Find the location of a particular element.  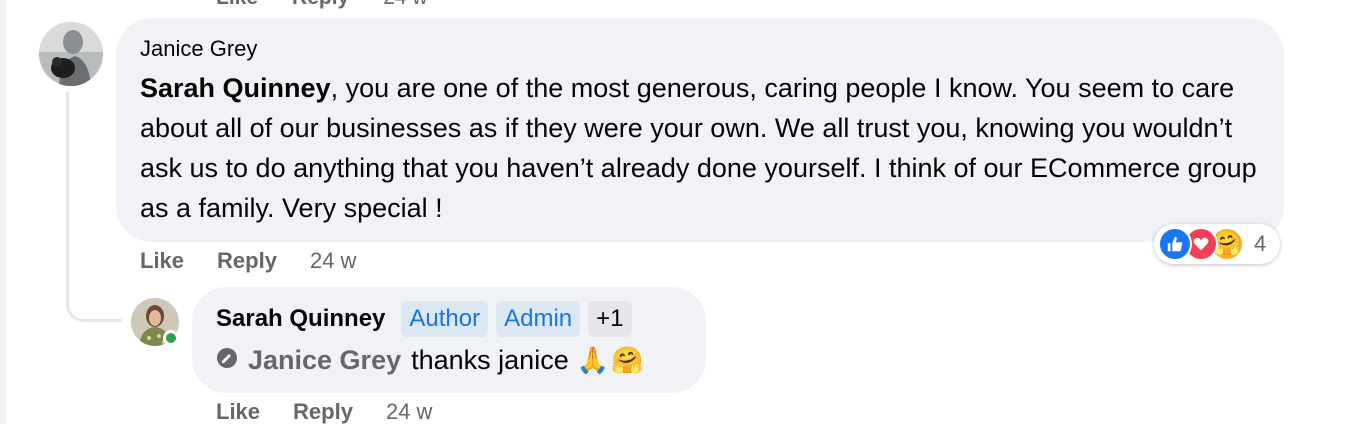

comment-like-link: Like is located at coordinates (162, 261).